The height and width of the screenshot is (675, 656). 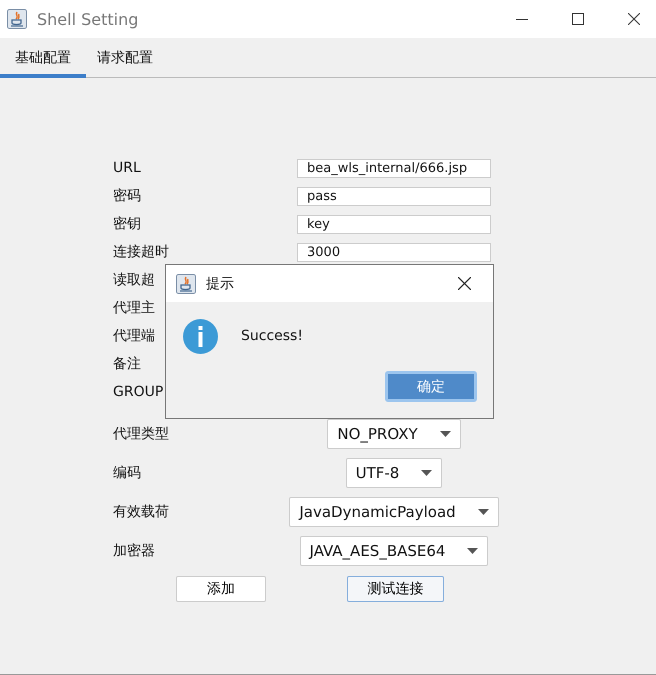 What do you see at coordinates (394, 511) in the screenshot?
I see `dropdown: JavaDynamicPayload` at bounding box center [394, 511].